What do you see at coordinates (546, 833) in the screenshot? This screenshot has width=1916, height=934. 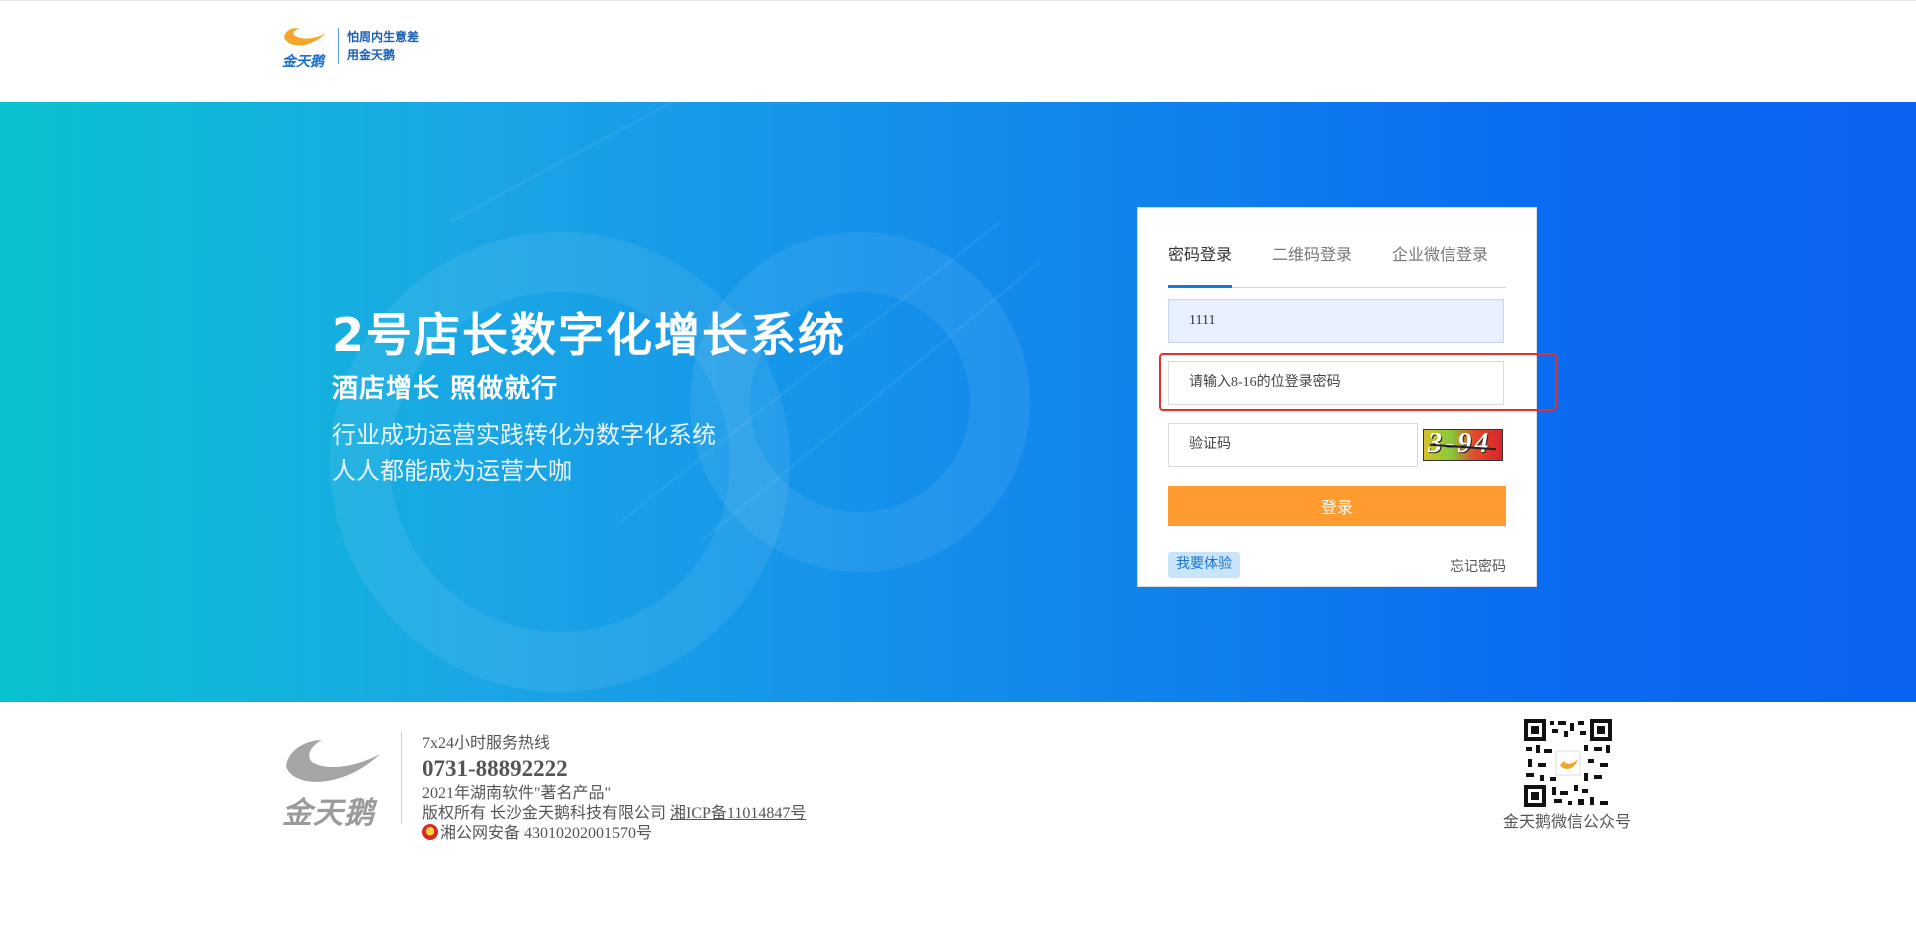 I see `police-record-text: 湘公网安备 43010202001570号` at bounding box center [546, 833].